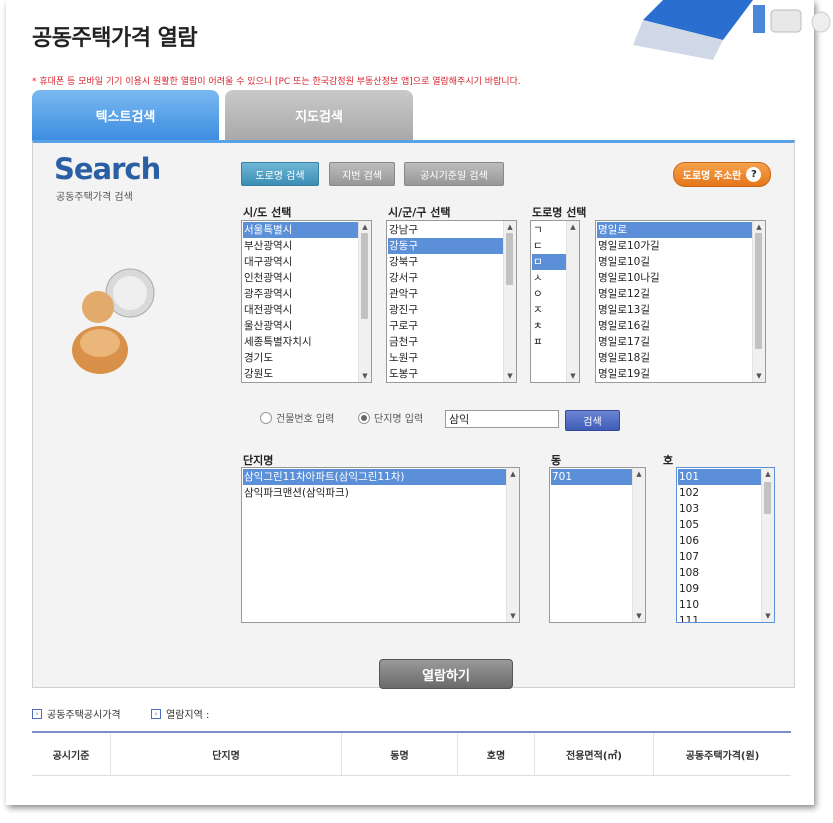 The height and width of the screenshot is (823, 833). What do you see at coordinates (675, 310) in the screenshot?
I see `list-item: 명일로13길` at bounding box center [675, 310].